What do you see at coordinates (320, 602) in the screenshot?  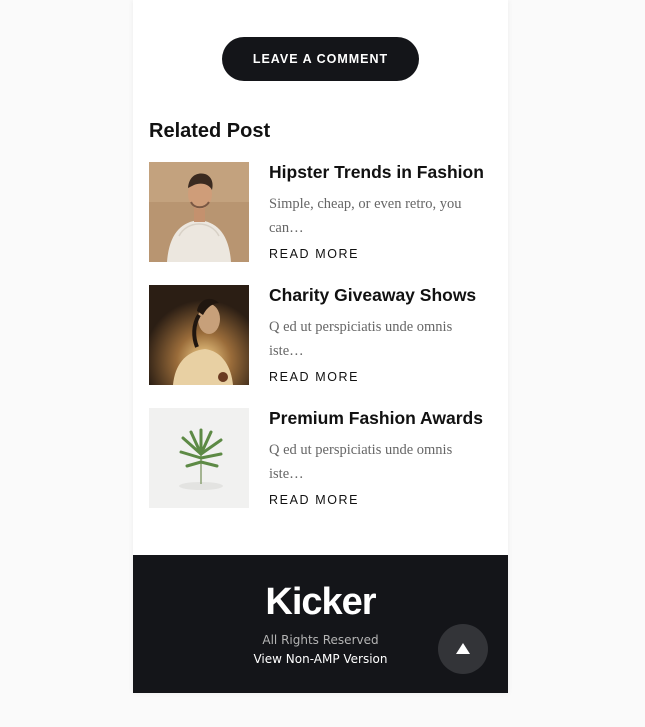 I see `footer-logo: Kicker` at bounding box center [320, 602].